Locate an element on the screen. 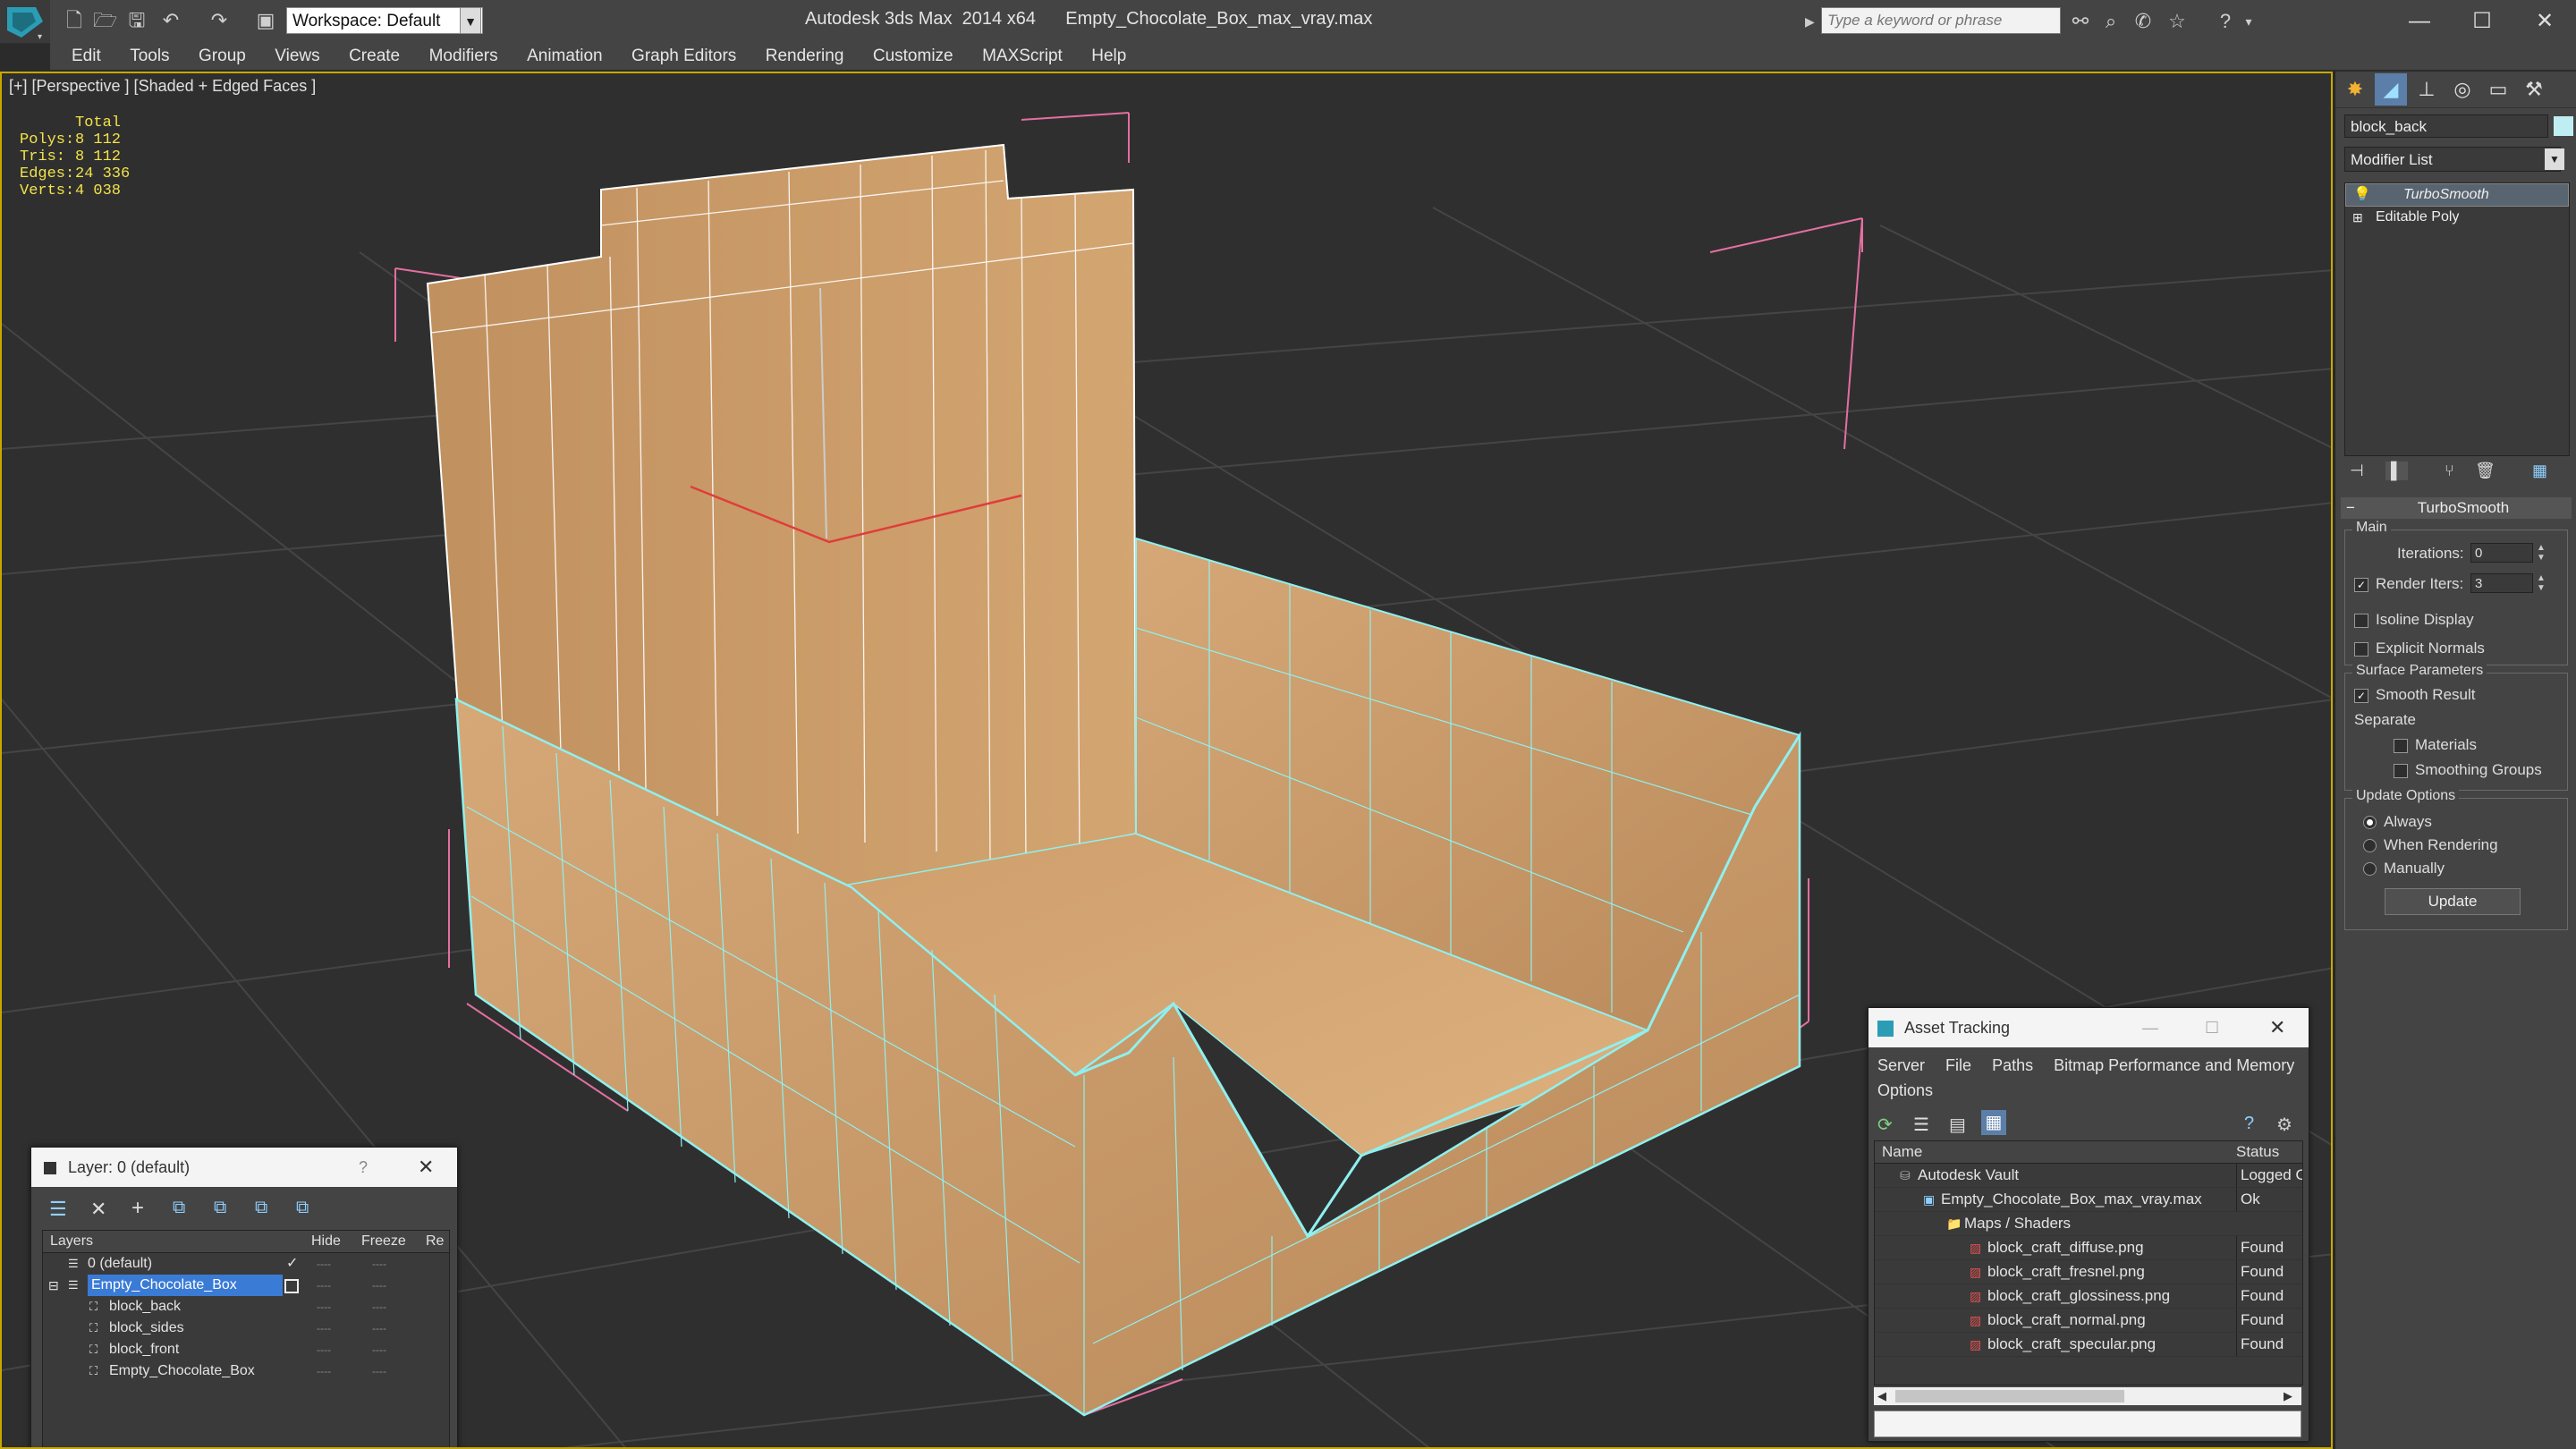  render-iters-checkbox: ✓ Render Iters: is located at coordinates (2408, 584).